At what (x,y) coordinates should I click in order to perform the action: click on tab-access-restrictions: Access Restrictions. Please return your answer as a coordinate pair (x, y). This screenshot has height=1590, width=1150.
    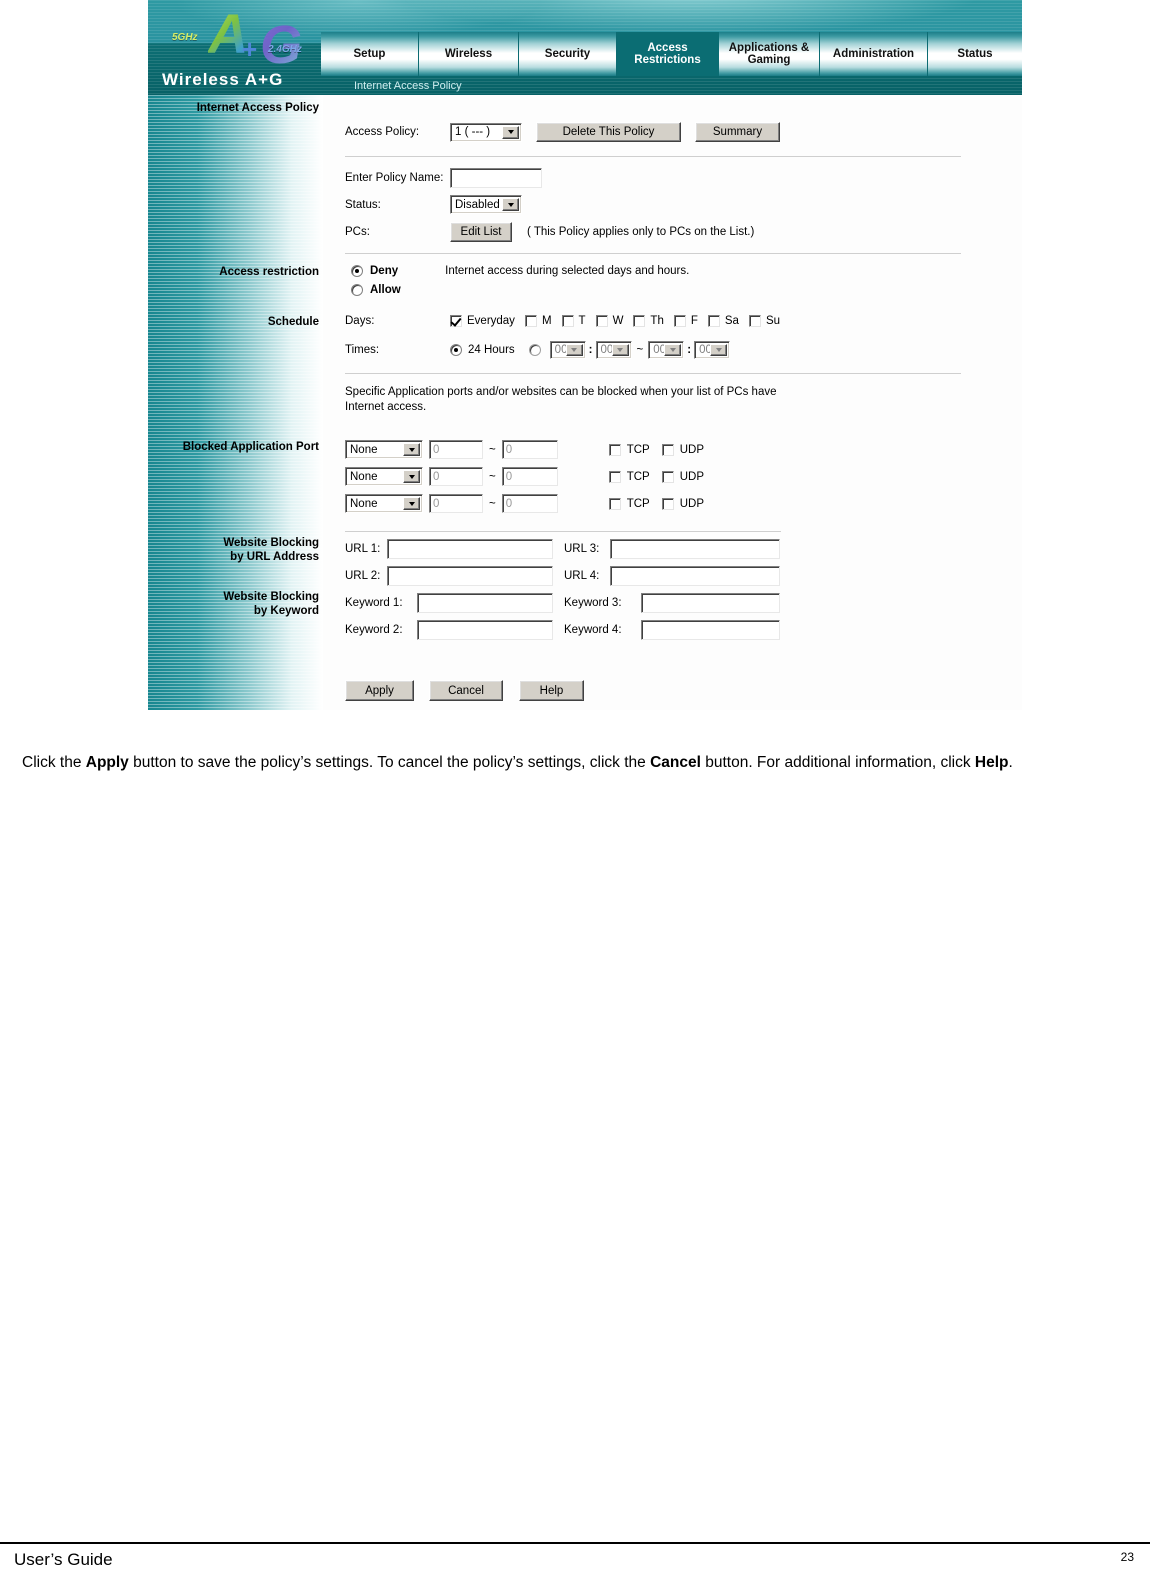
    Looking at the image, I should click on (668, 54).